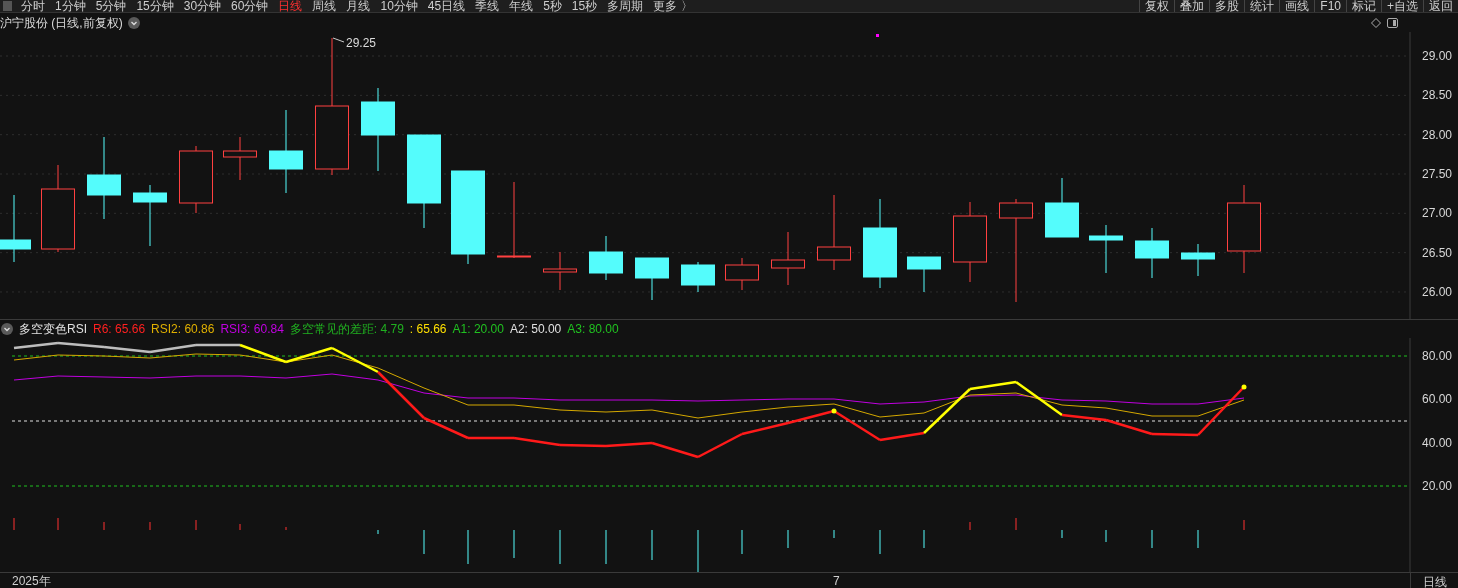 This screenshot has height=588, width=1458. I want to click on period-label: 日线, so click(1434, 580).